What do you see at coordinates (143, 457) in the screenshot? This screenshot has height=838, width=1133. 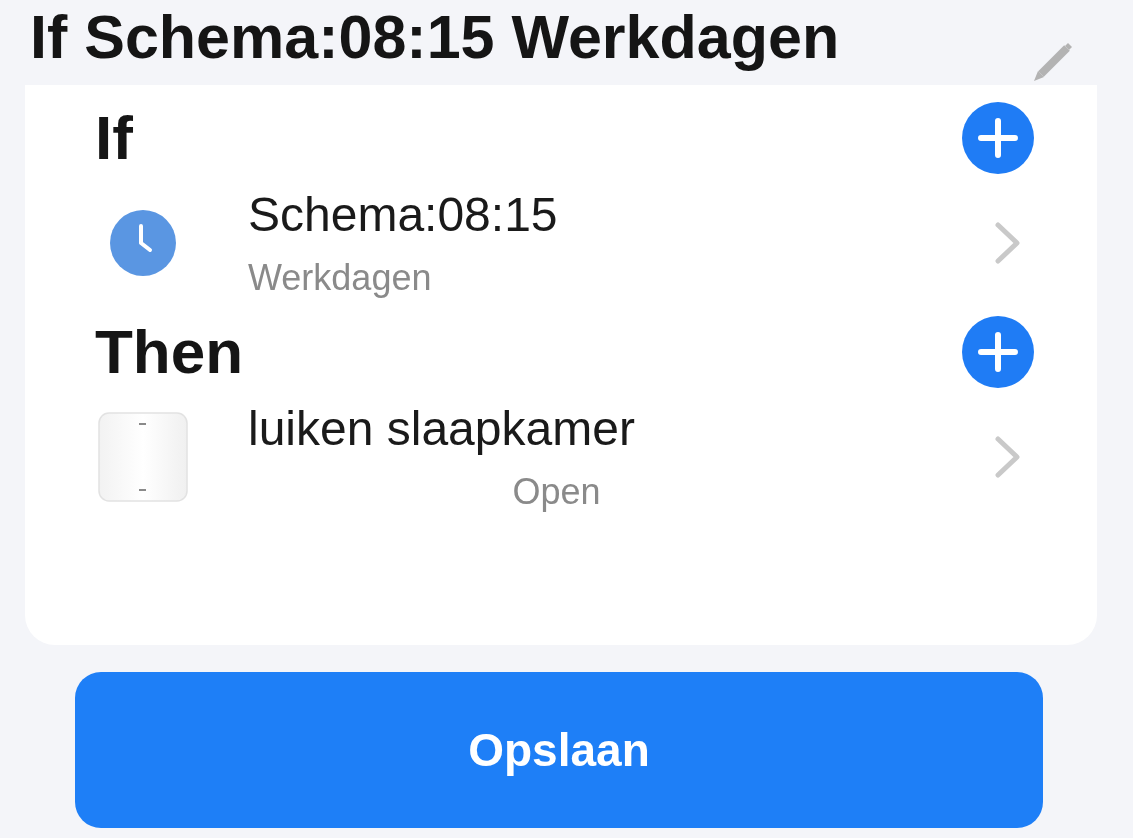 I see `switch-panel-icon` at bounding box center [143, 457].